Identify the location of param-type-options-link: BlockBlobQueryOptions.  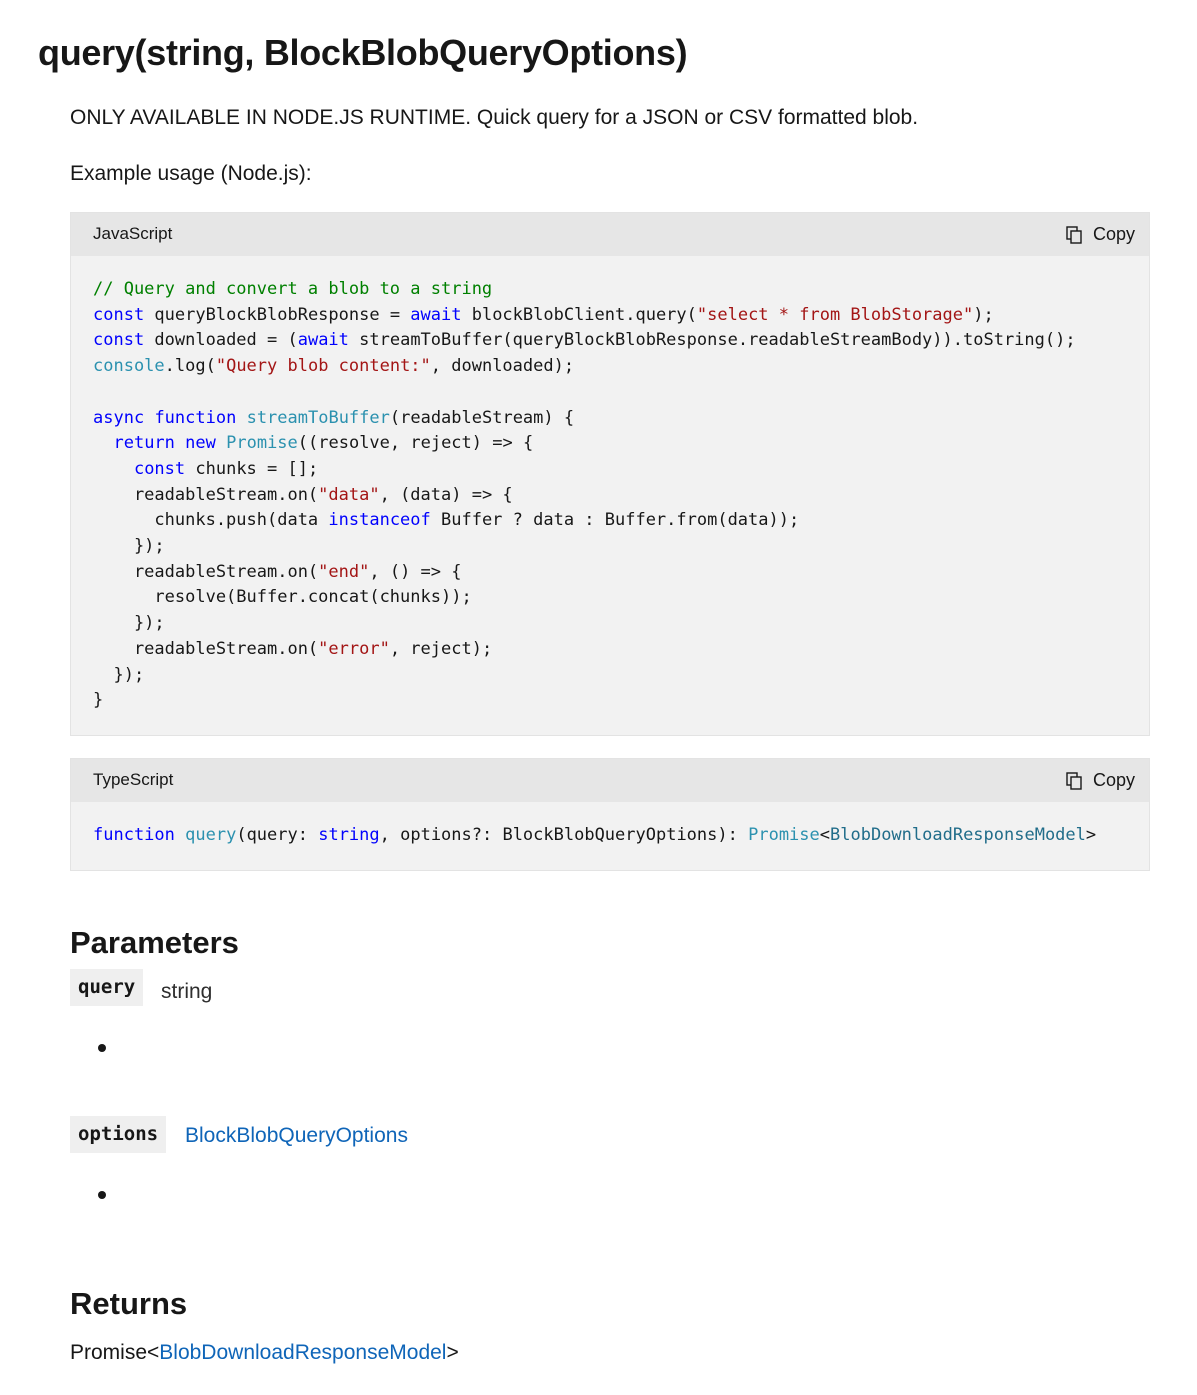
(296, 1136).